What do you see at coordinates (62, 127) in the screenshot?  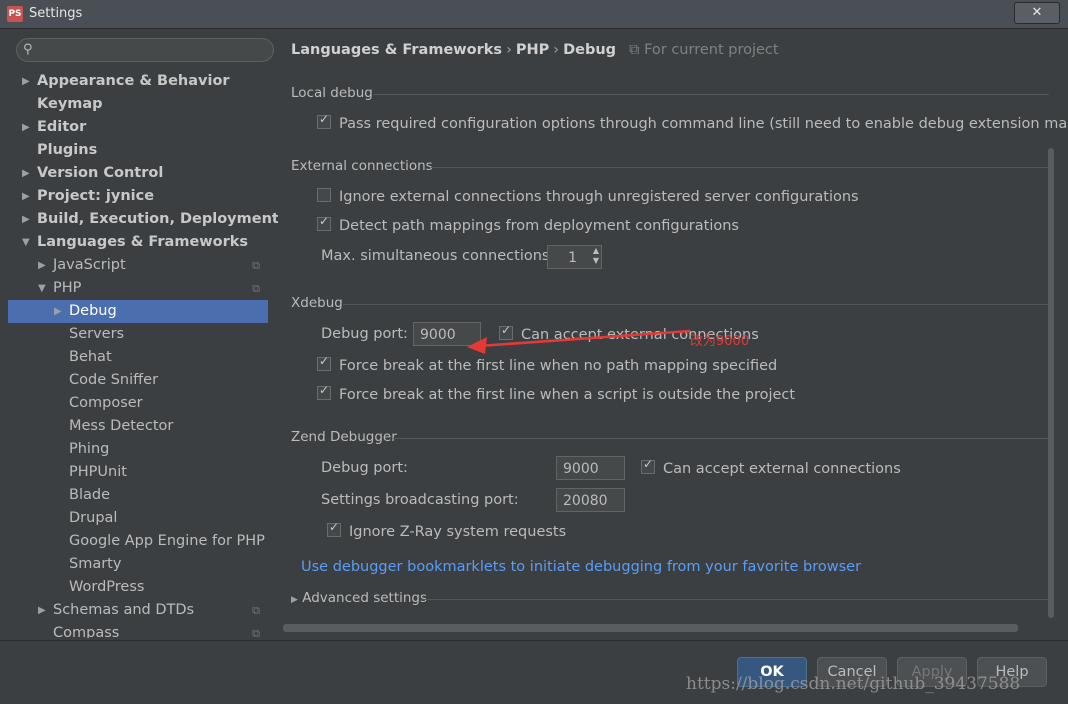 I see `sidebar-item-label: Editor` at bounding box center [62, 127].